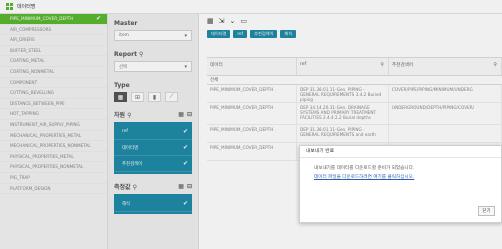  Describe the element at coordinates (486, 211) in the screenshot. I see `close-button: 닫기` at that location.